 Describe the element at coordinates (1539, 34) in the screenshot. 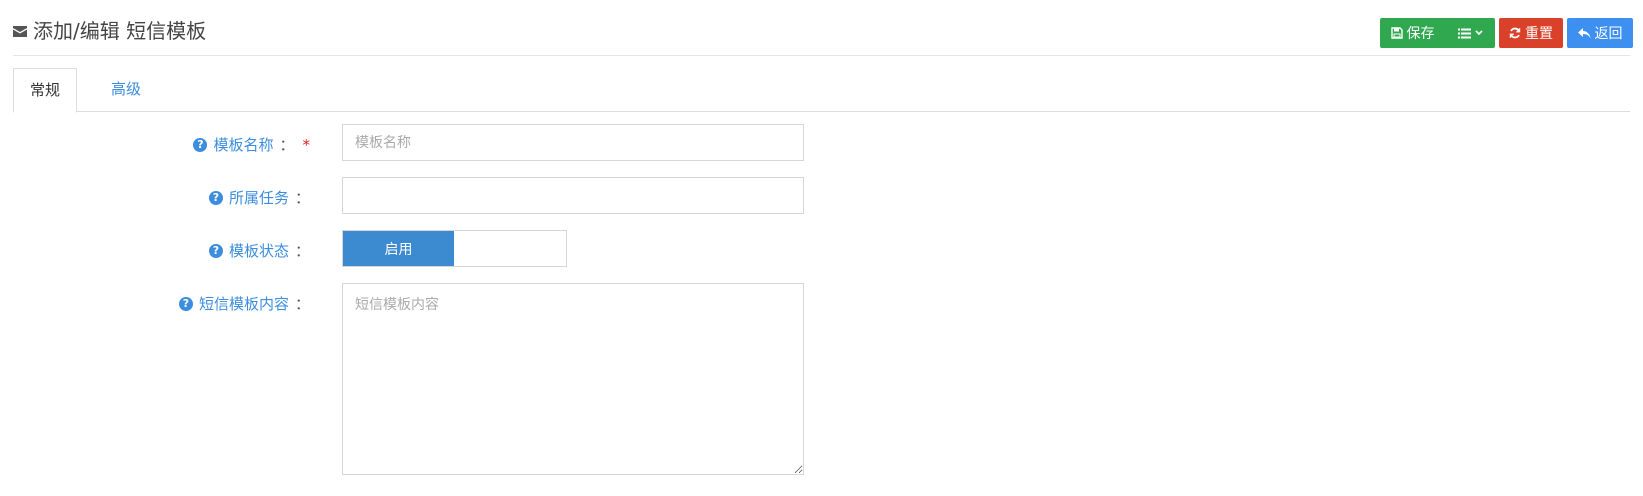

I see `reset-button-label: 重置` at that location.